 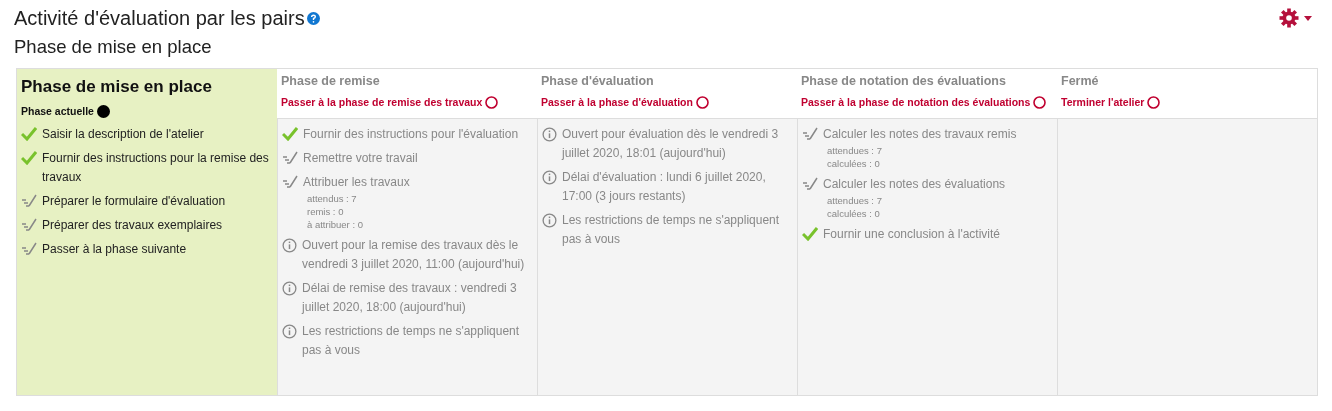 What do you see at coordinates (671, 144) in the screenshot?
I see `task-text: Ouvert pour évaluation dès le vendredi 3 juillet 2020, 18:01 (aujourd'hui)` at bounding box center [671, 144].